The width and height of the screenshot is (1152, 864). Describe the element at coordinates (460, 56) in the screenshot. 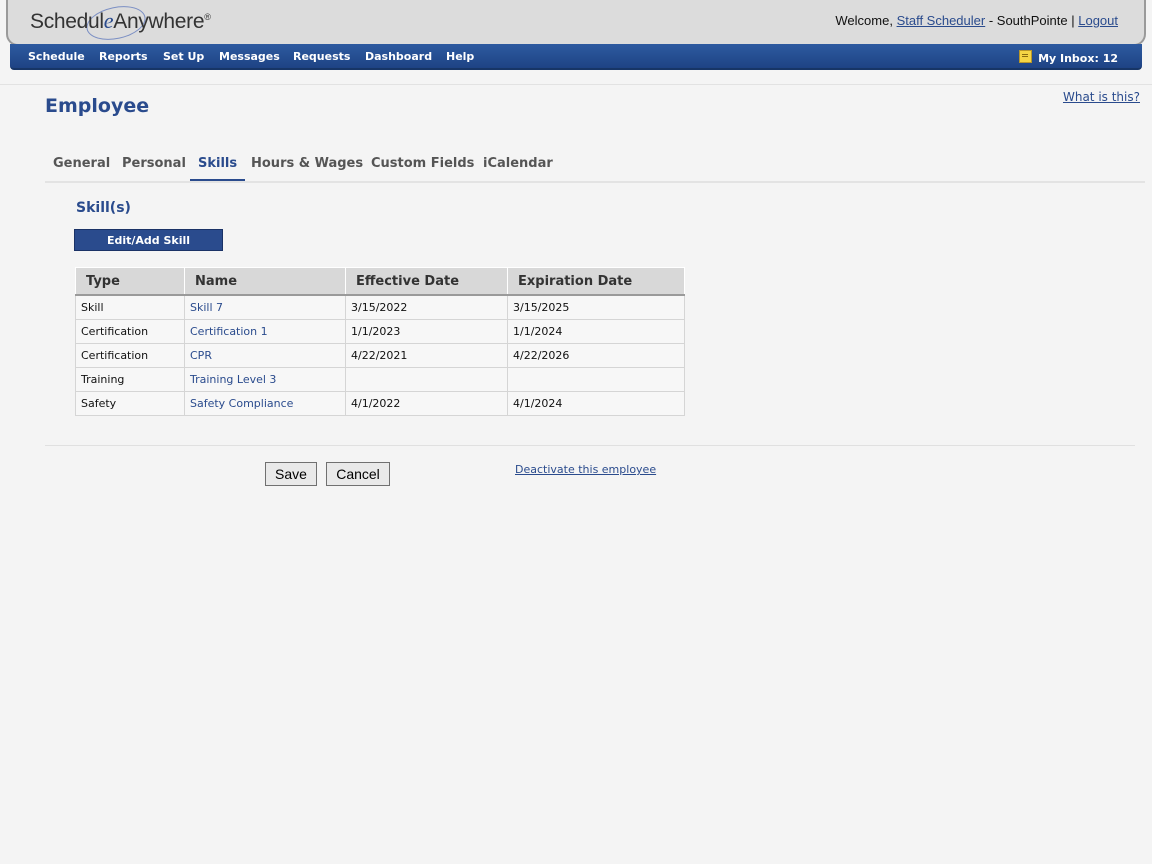

I see `nav-help: Help` at that location.